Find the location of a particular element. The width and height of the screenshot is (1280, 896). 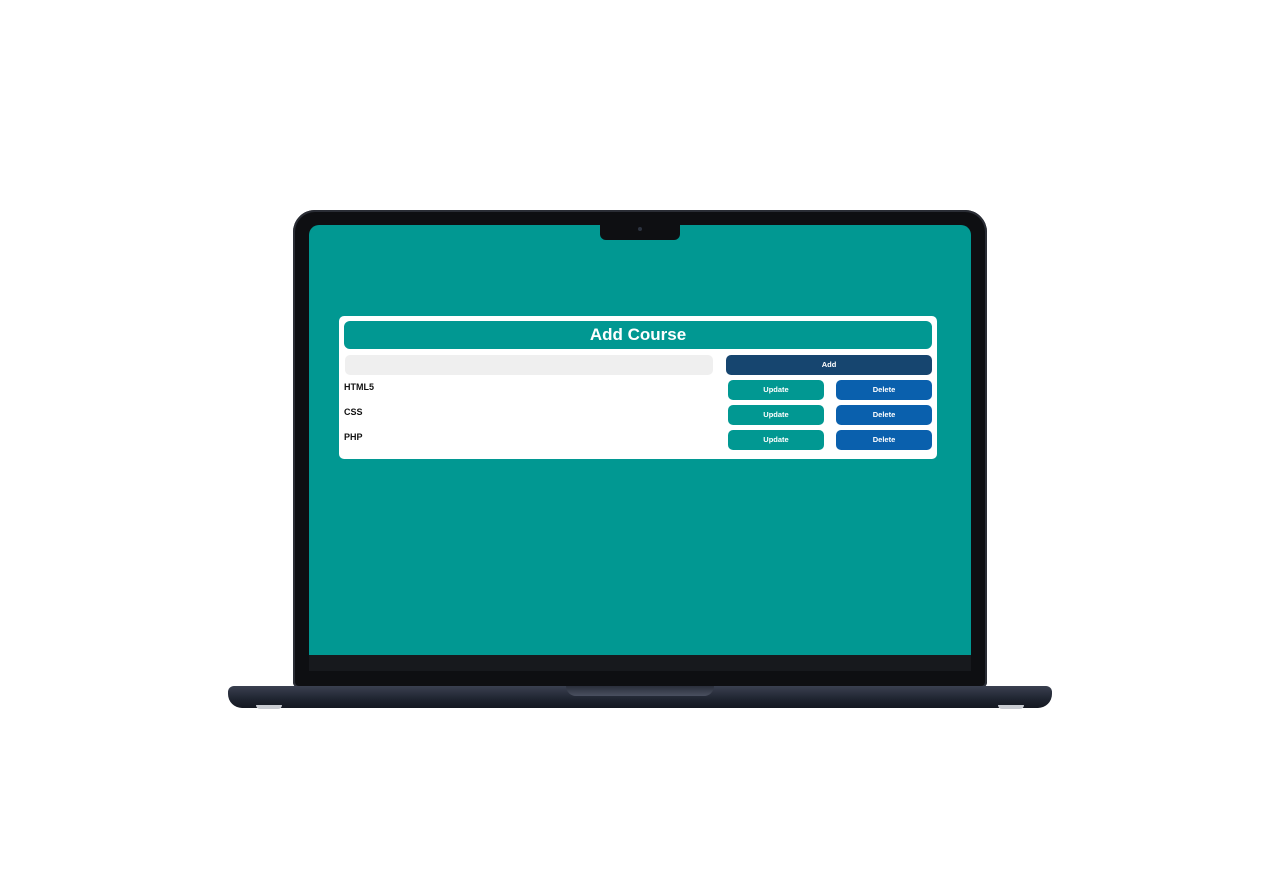

page-title: Add Course is located at coordinates (638, 335).